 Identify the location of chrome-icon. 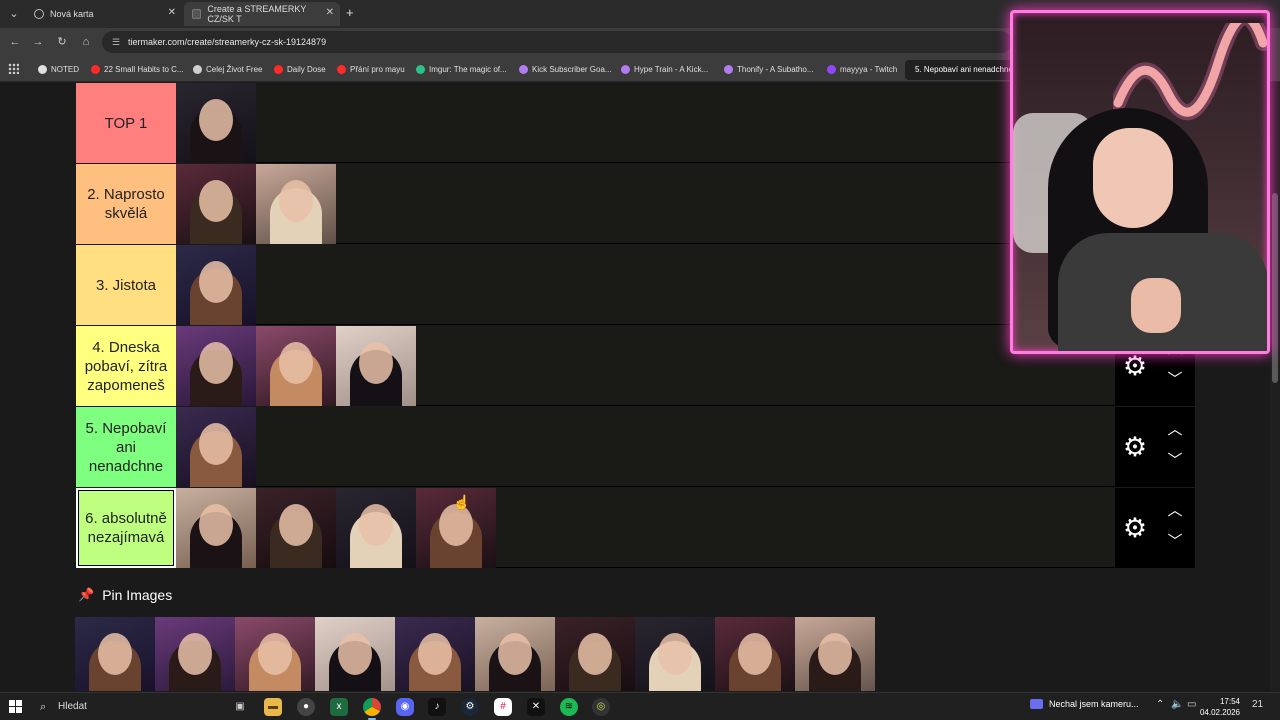
(372, 707).